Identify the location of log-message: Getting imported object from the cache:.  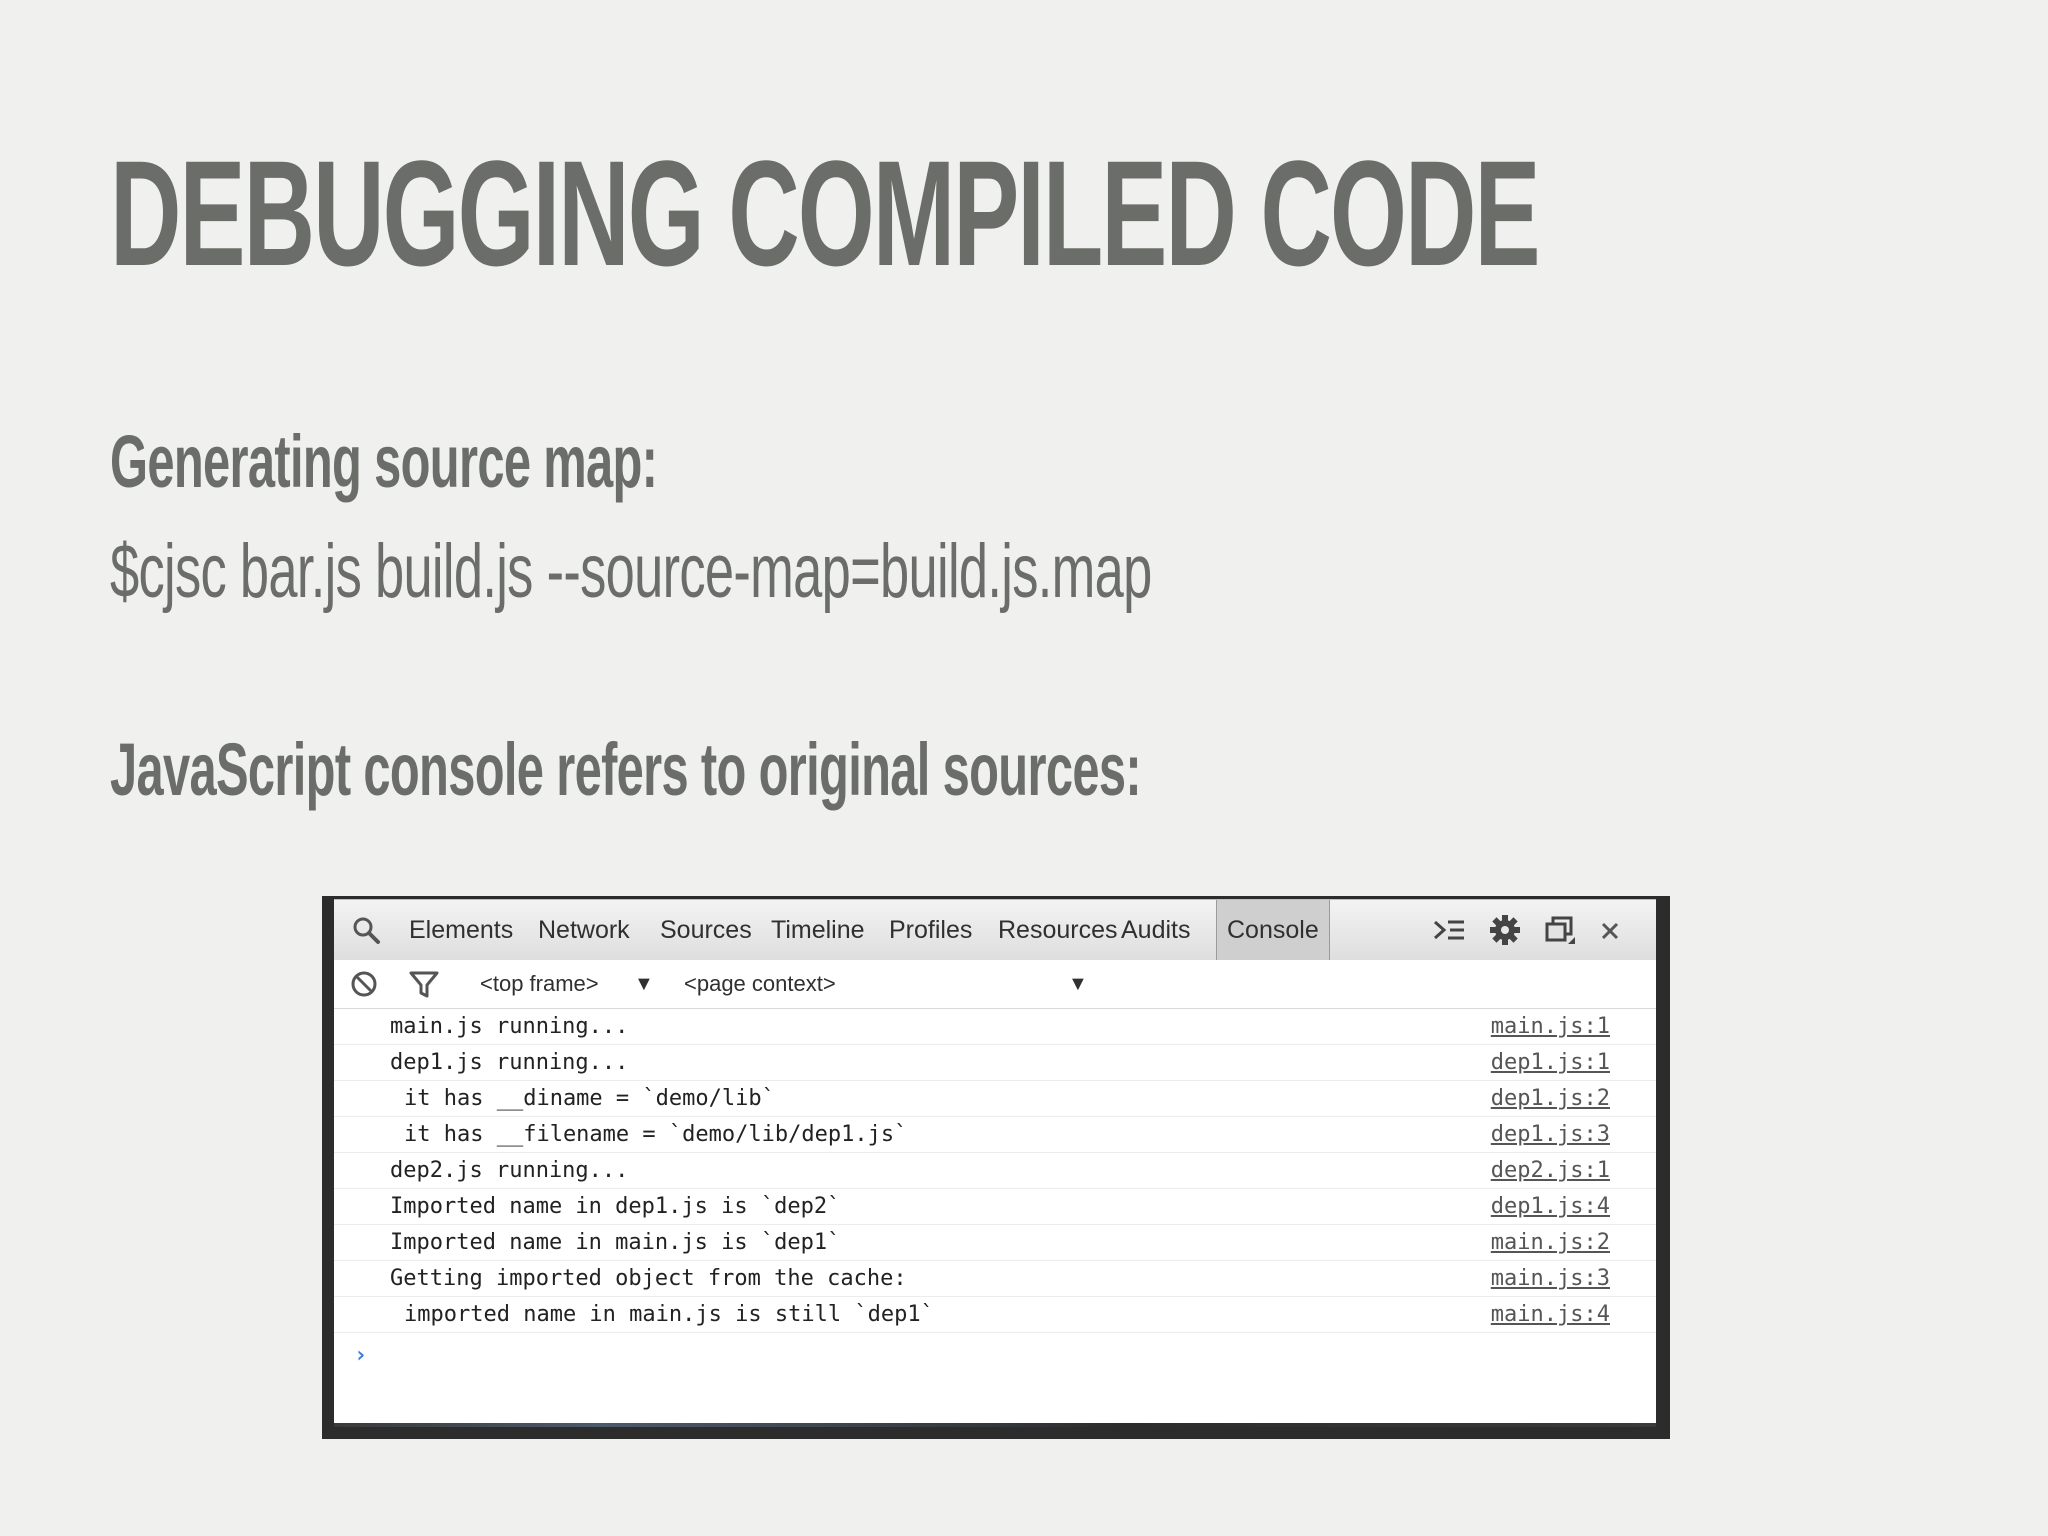
(648, 1278).